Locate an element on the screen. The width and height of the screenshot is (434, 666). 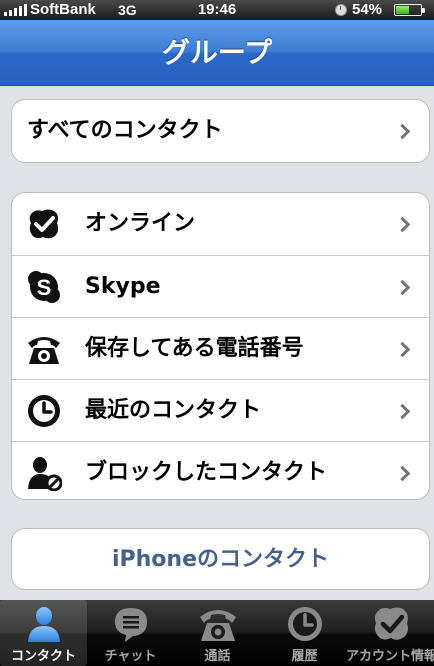
telephone-icon is located at coordinates (44, 349).